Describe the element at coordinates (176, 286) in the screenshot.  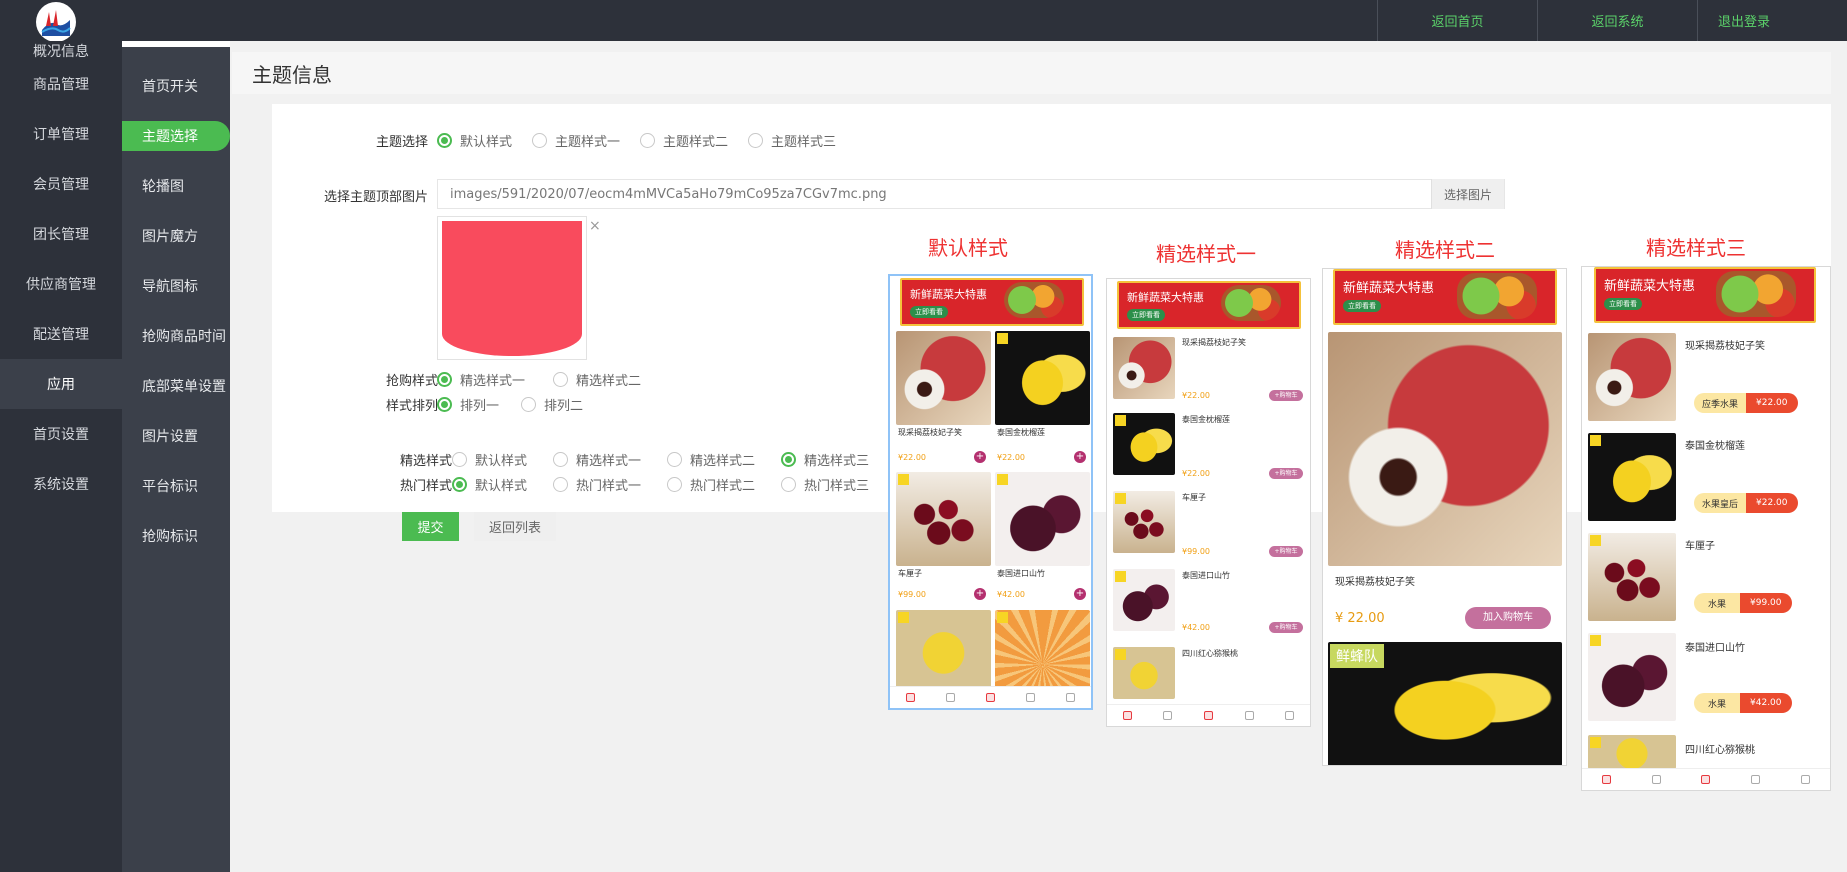
I see `subnav-nav-icons: 导航图标` at that location.